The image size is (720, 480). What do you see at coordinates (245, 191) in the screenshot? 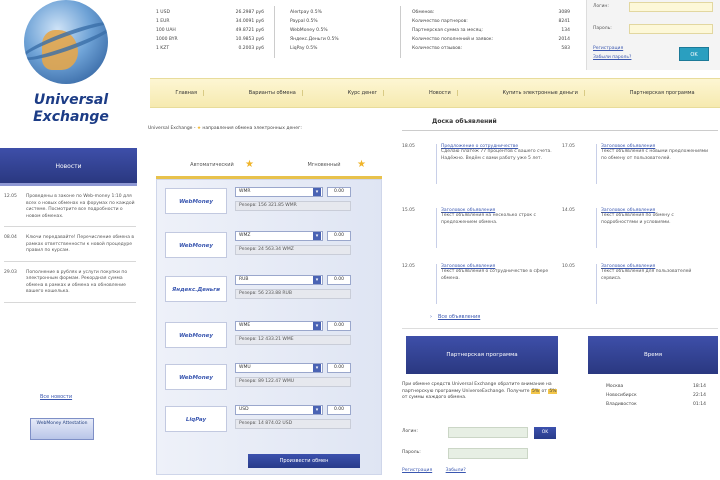
I see `currency-select-value: WMR` at bounding box center [245, 191].